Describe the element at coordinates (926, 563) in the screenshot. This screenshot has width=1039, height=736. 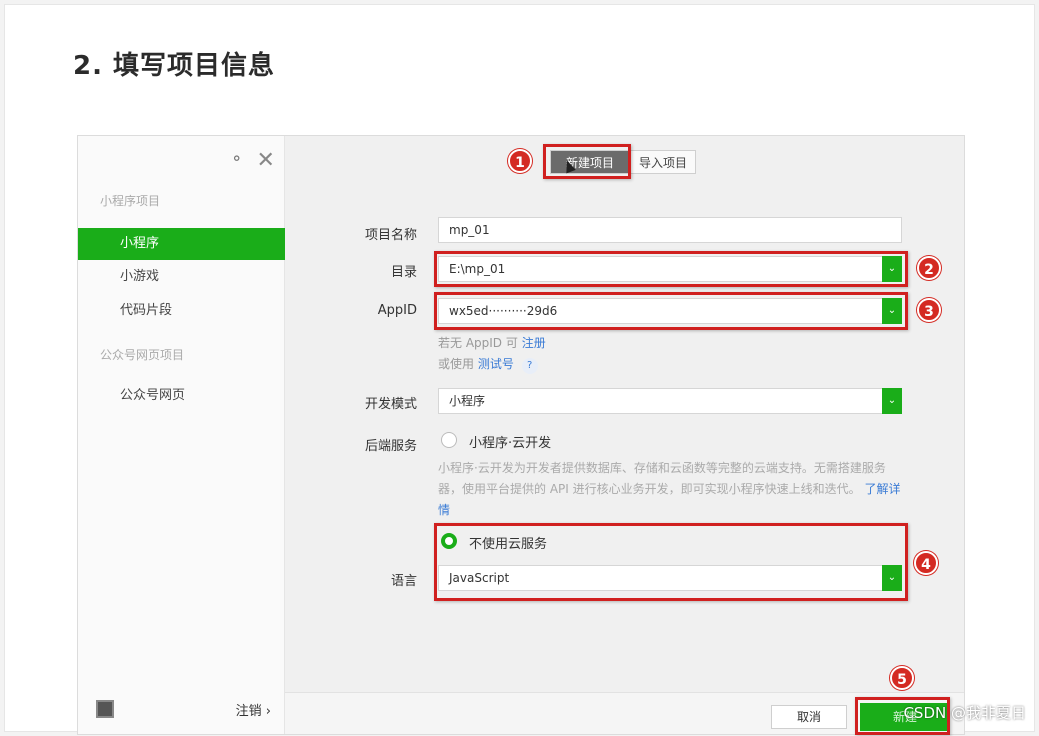
I see `step-badge-4: 4` at that location.